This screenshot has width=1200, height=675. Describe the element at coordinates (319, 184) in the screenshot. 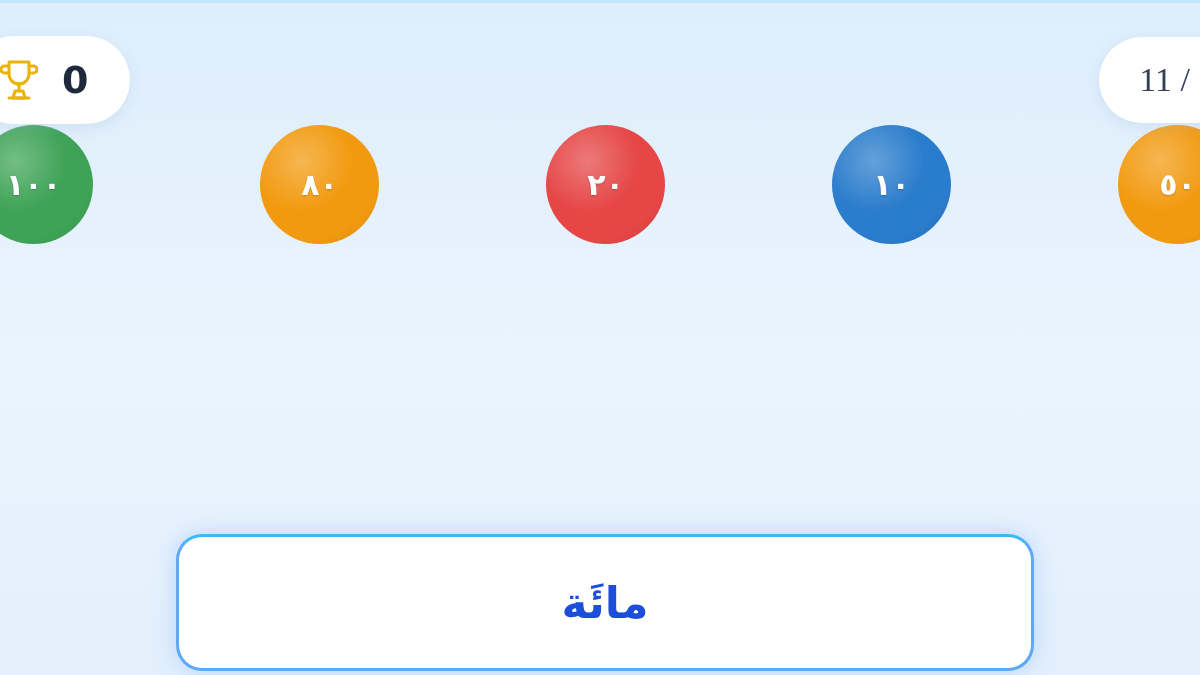

I see `number-ball: ٨٠` at that location.